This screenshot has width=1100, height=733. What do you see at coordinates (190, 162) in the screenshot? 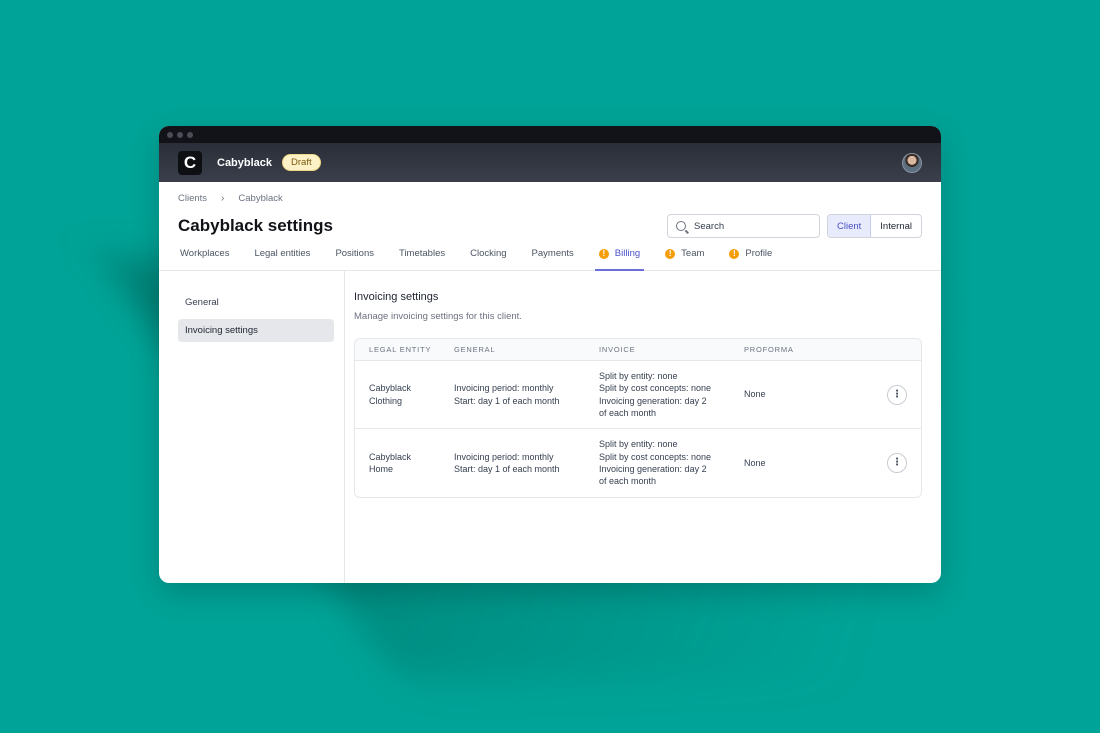
I see `app-logo: C` at bounding box center [190, 162].